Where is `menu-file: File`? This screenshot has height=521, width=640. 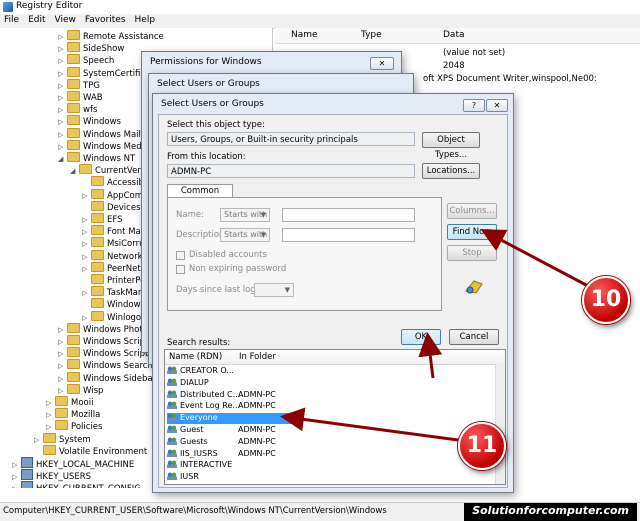
menu-file: File is located at coordinates (12, 19).